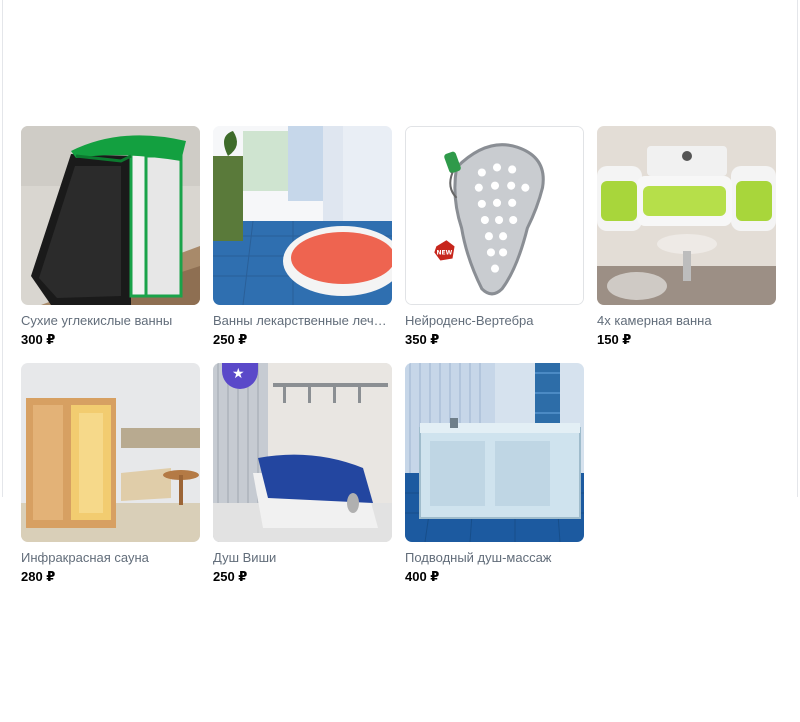  I want to click on new-badge-text: NEW, so click(444, 252).